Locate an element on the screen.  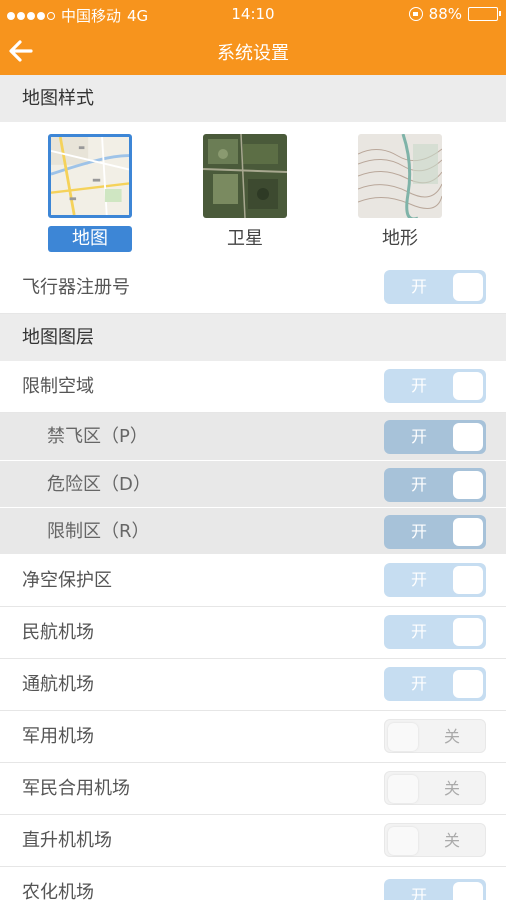
setting-label: 危险区（D） is located at coordinates (99, 484).